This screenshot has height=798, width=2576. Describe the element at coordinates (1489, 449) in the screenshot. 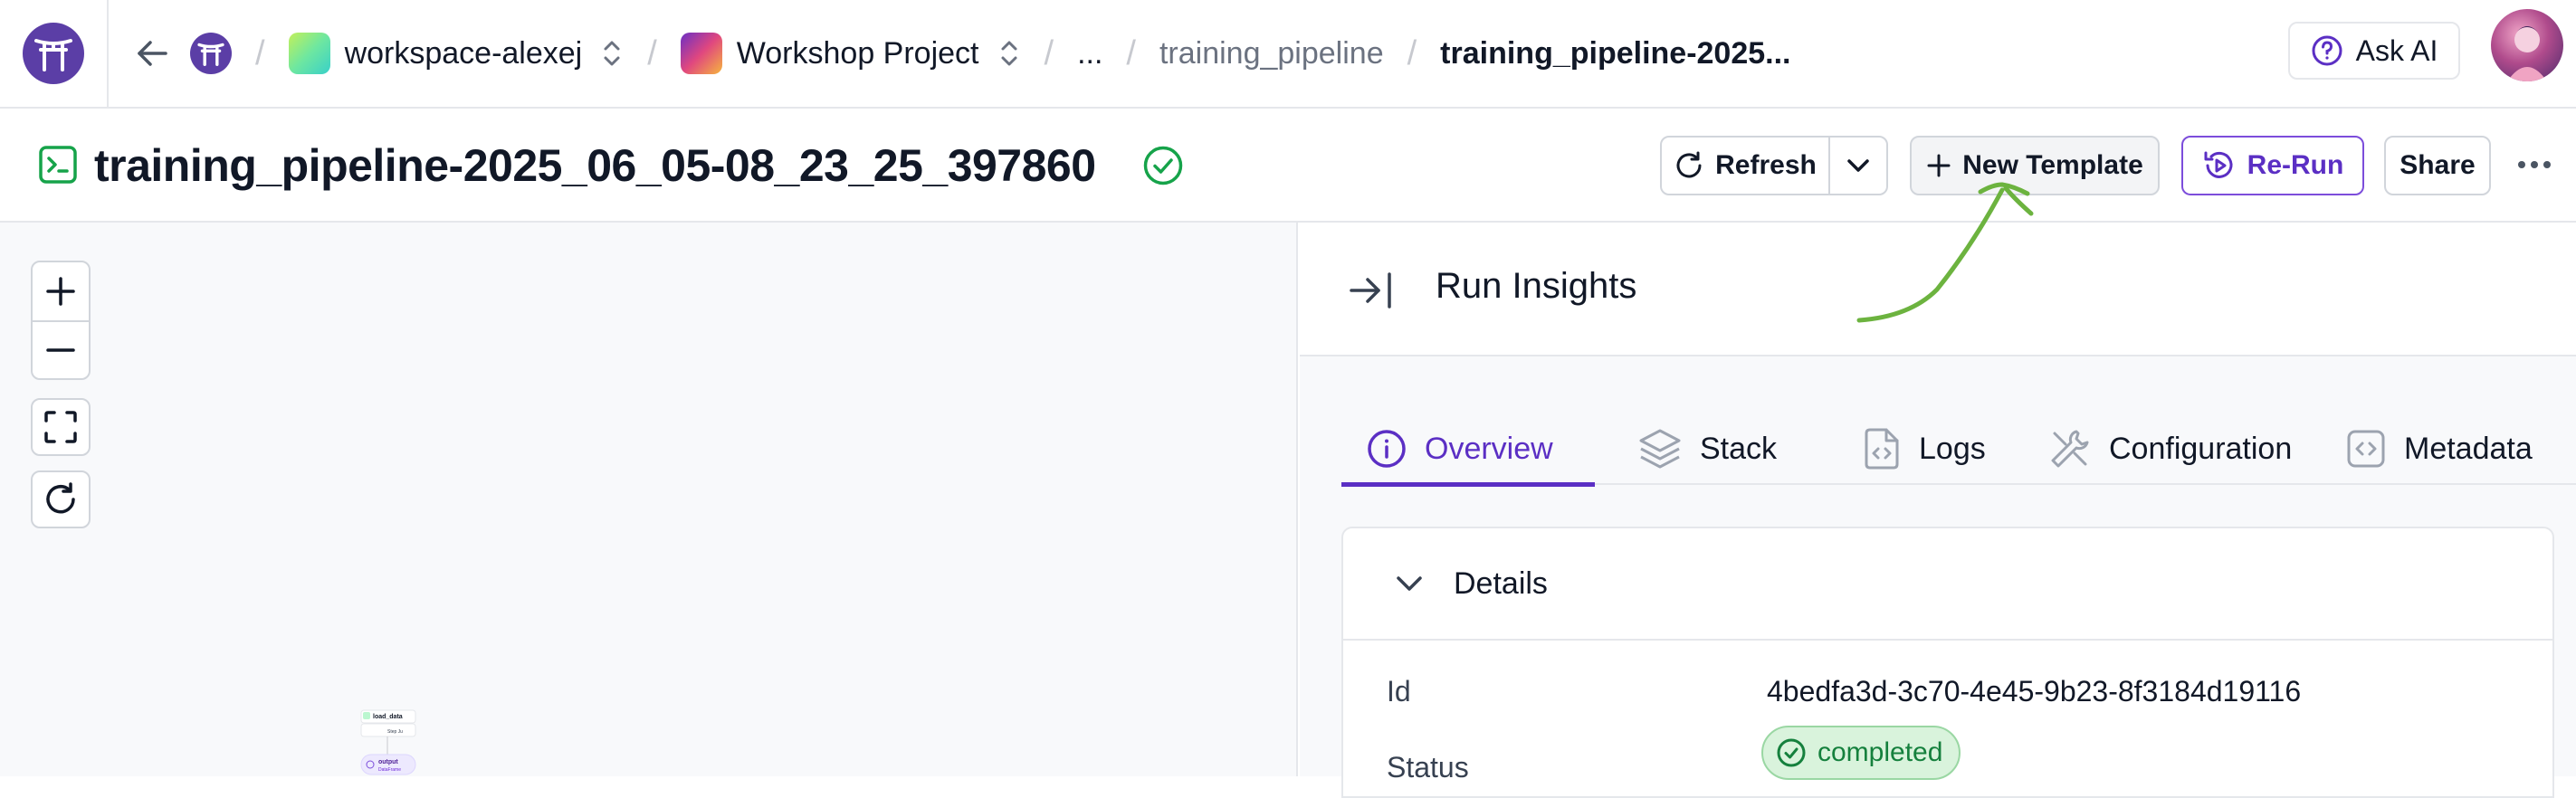

I see `tab-label: Overview` at that location.